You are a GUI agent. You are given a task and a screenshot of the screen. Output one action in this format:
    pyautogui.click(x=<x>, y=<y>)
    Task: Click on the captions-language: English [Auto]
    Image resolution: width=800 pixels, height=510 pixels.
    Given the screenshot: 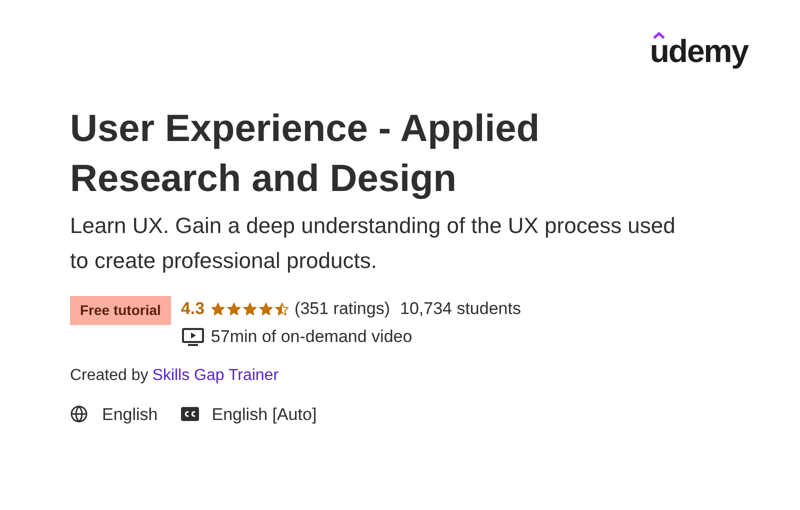 What is the action you would take?
    pyautogui.click(x=264, y=415)
    